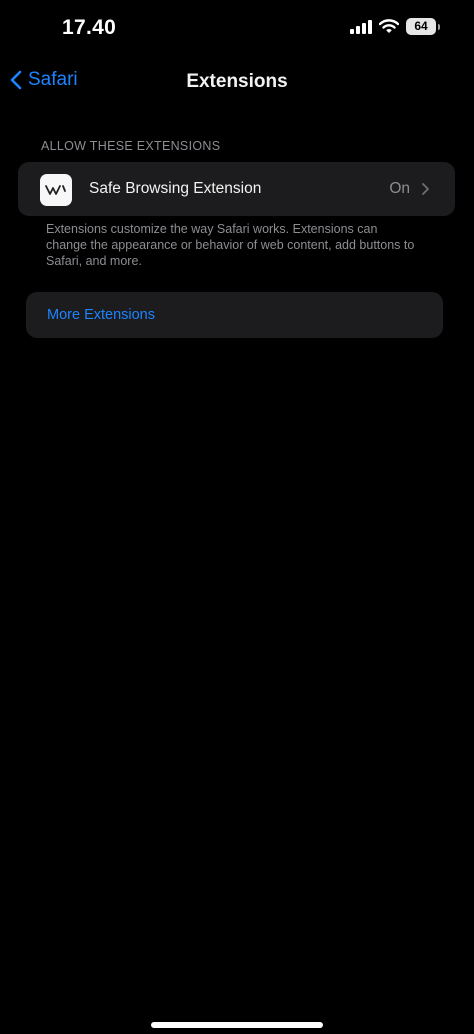  Describe the element at coordinates (101, 315) in the screenshot. I see `more-extensions-label: More Extensions` at that location.